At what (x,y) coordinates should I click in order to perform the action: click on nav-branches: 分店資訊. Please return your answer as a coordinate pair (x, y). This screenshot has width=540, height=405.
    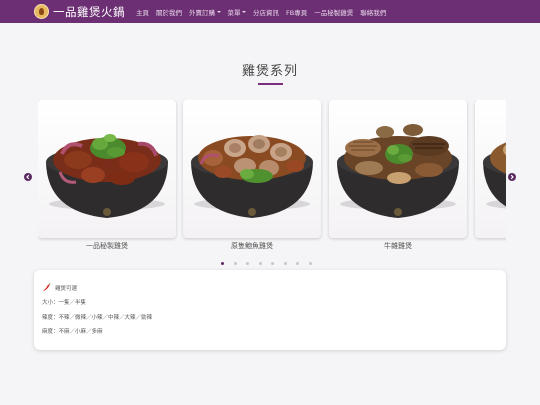
    Looking at the image, I should click on (266, 12).